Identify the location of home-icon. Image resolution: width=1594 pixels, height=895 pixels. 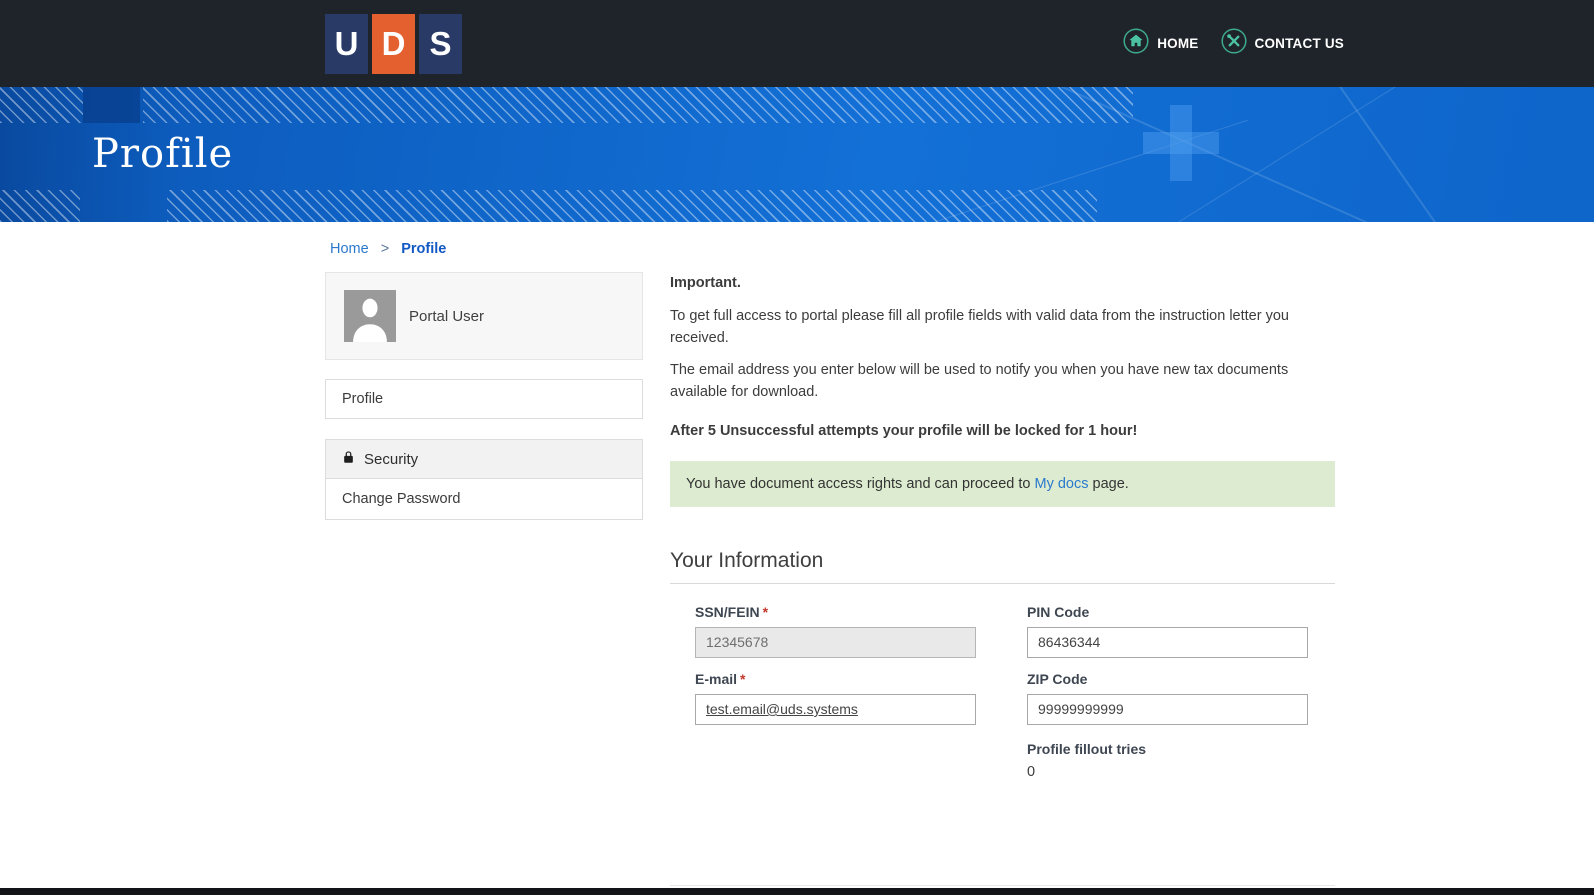
(1136, 43).